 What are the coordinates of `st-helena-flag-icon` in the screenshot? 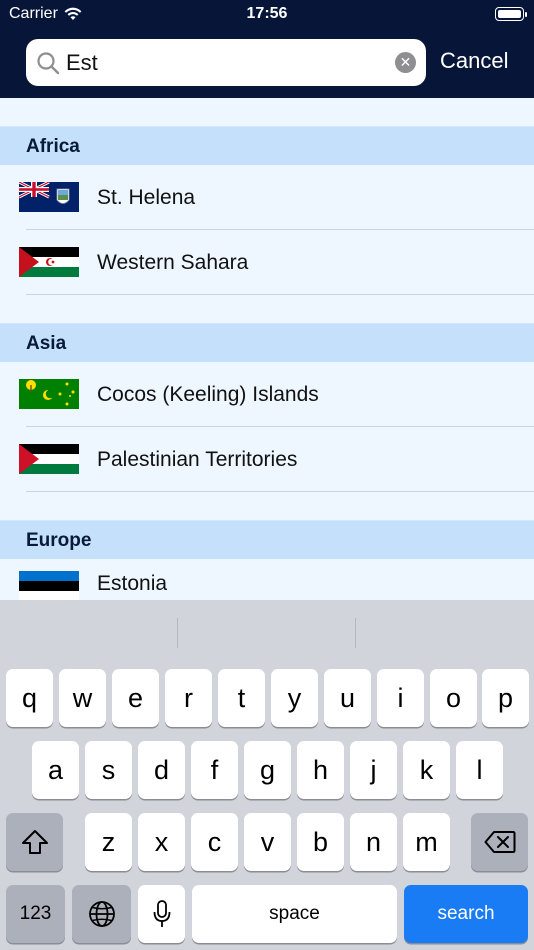 It's located at (49, 197).